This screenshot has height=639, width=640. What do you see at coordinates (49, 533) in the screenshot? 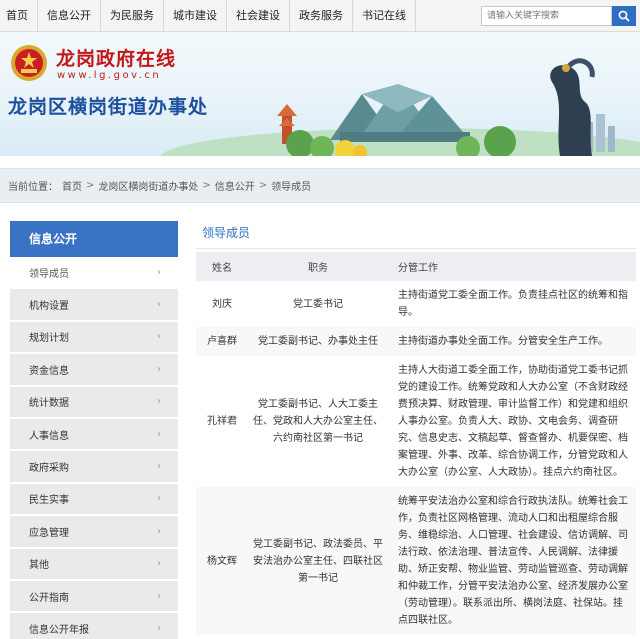
I see `sidebar-item-label: 应急管理` at bounding box center [49, 533].